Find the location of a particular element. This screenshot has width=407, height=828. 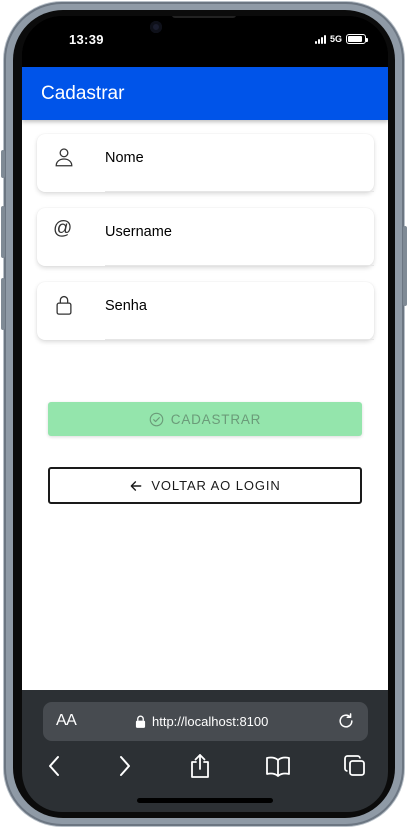

username-field: @ Username is located at coordinates (205, 237).